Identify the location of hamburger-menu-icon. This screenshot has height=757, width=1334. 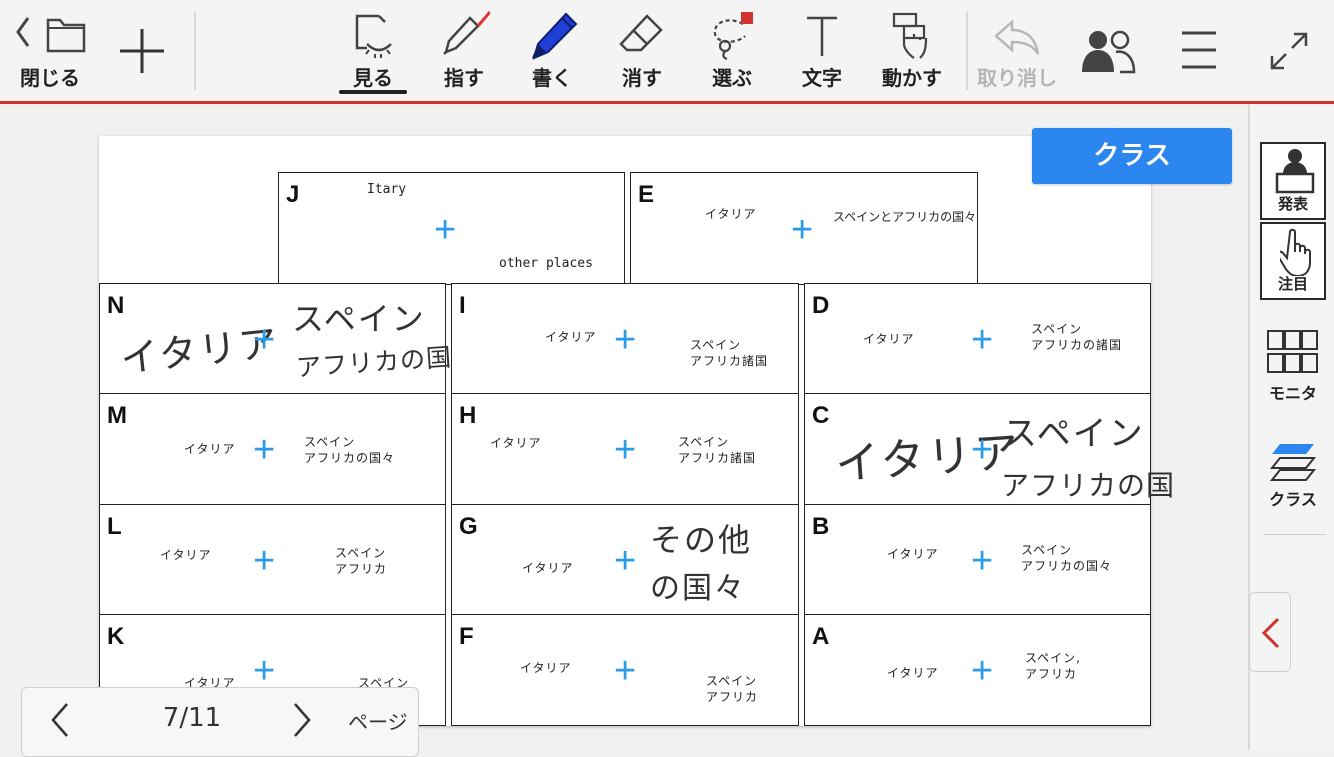
(1199, 50).